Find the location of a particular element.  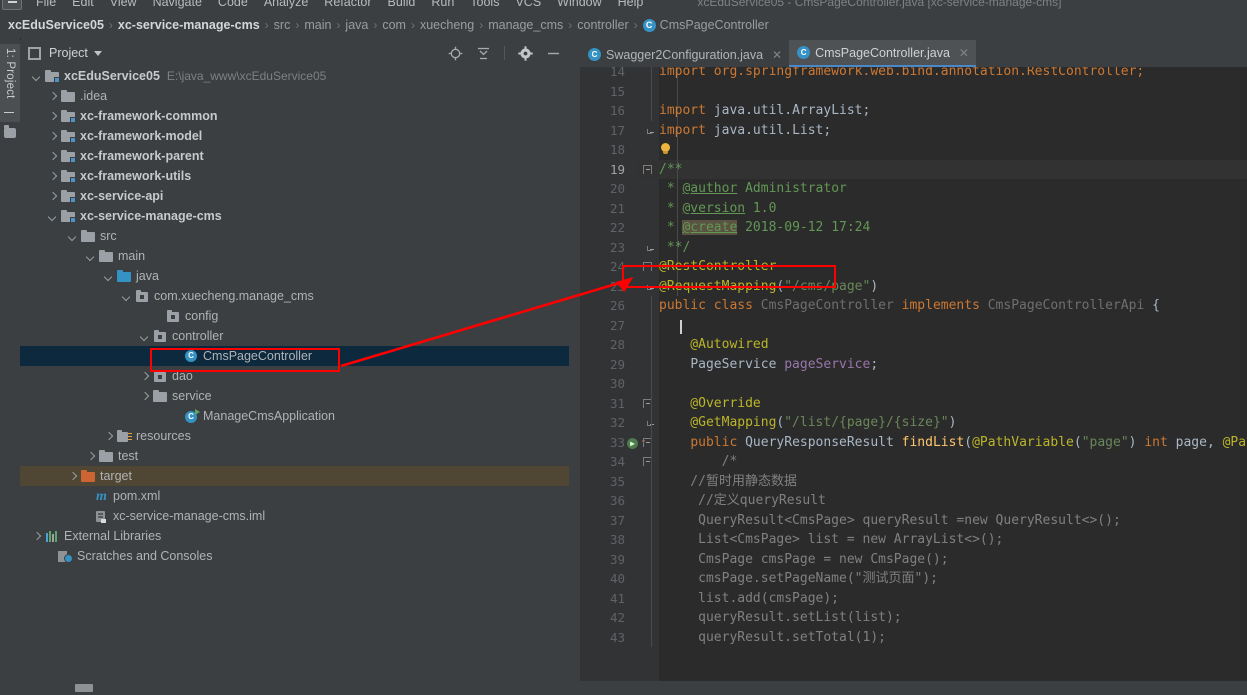

tree-row-xc-framework-model: xc-framework-model is located at coordinates (294, 136).